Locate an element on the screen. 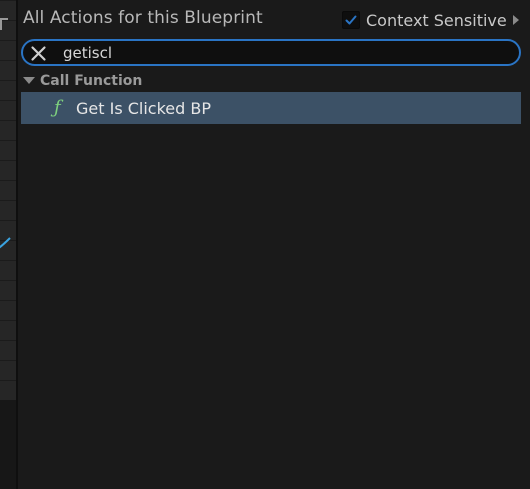  action-item-get-is-clicked-bp: ƒ Get Is Clicked BP is located at coordinates (271, 108).